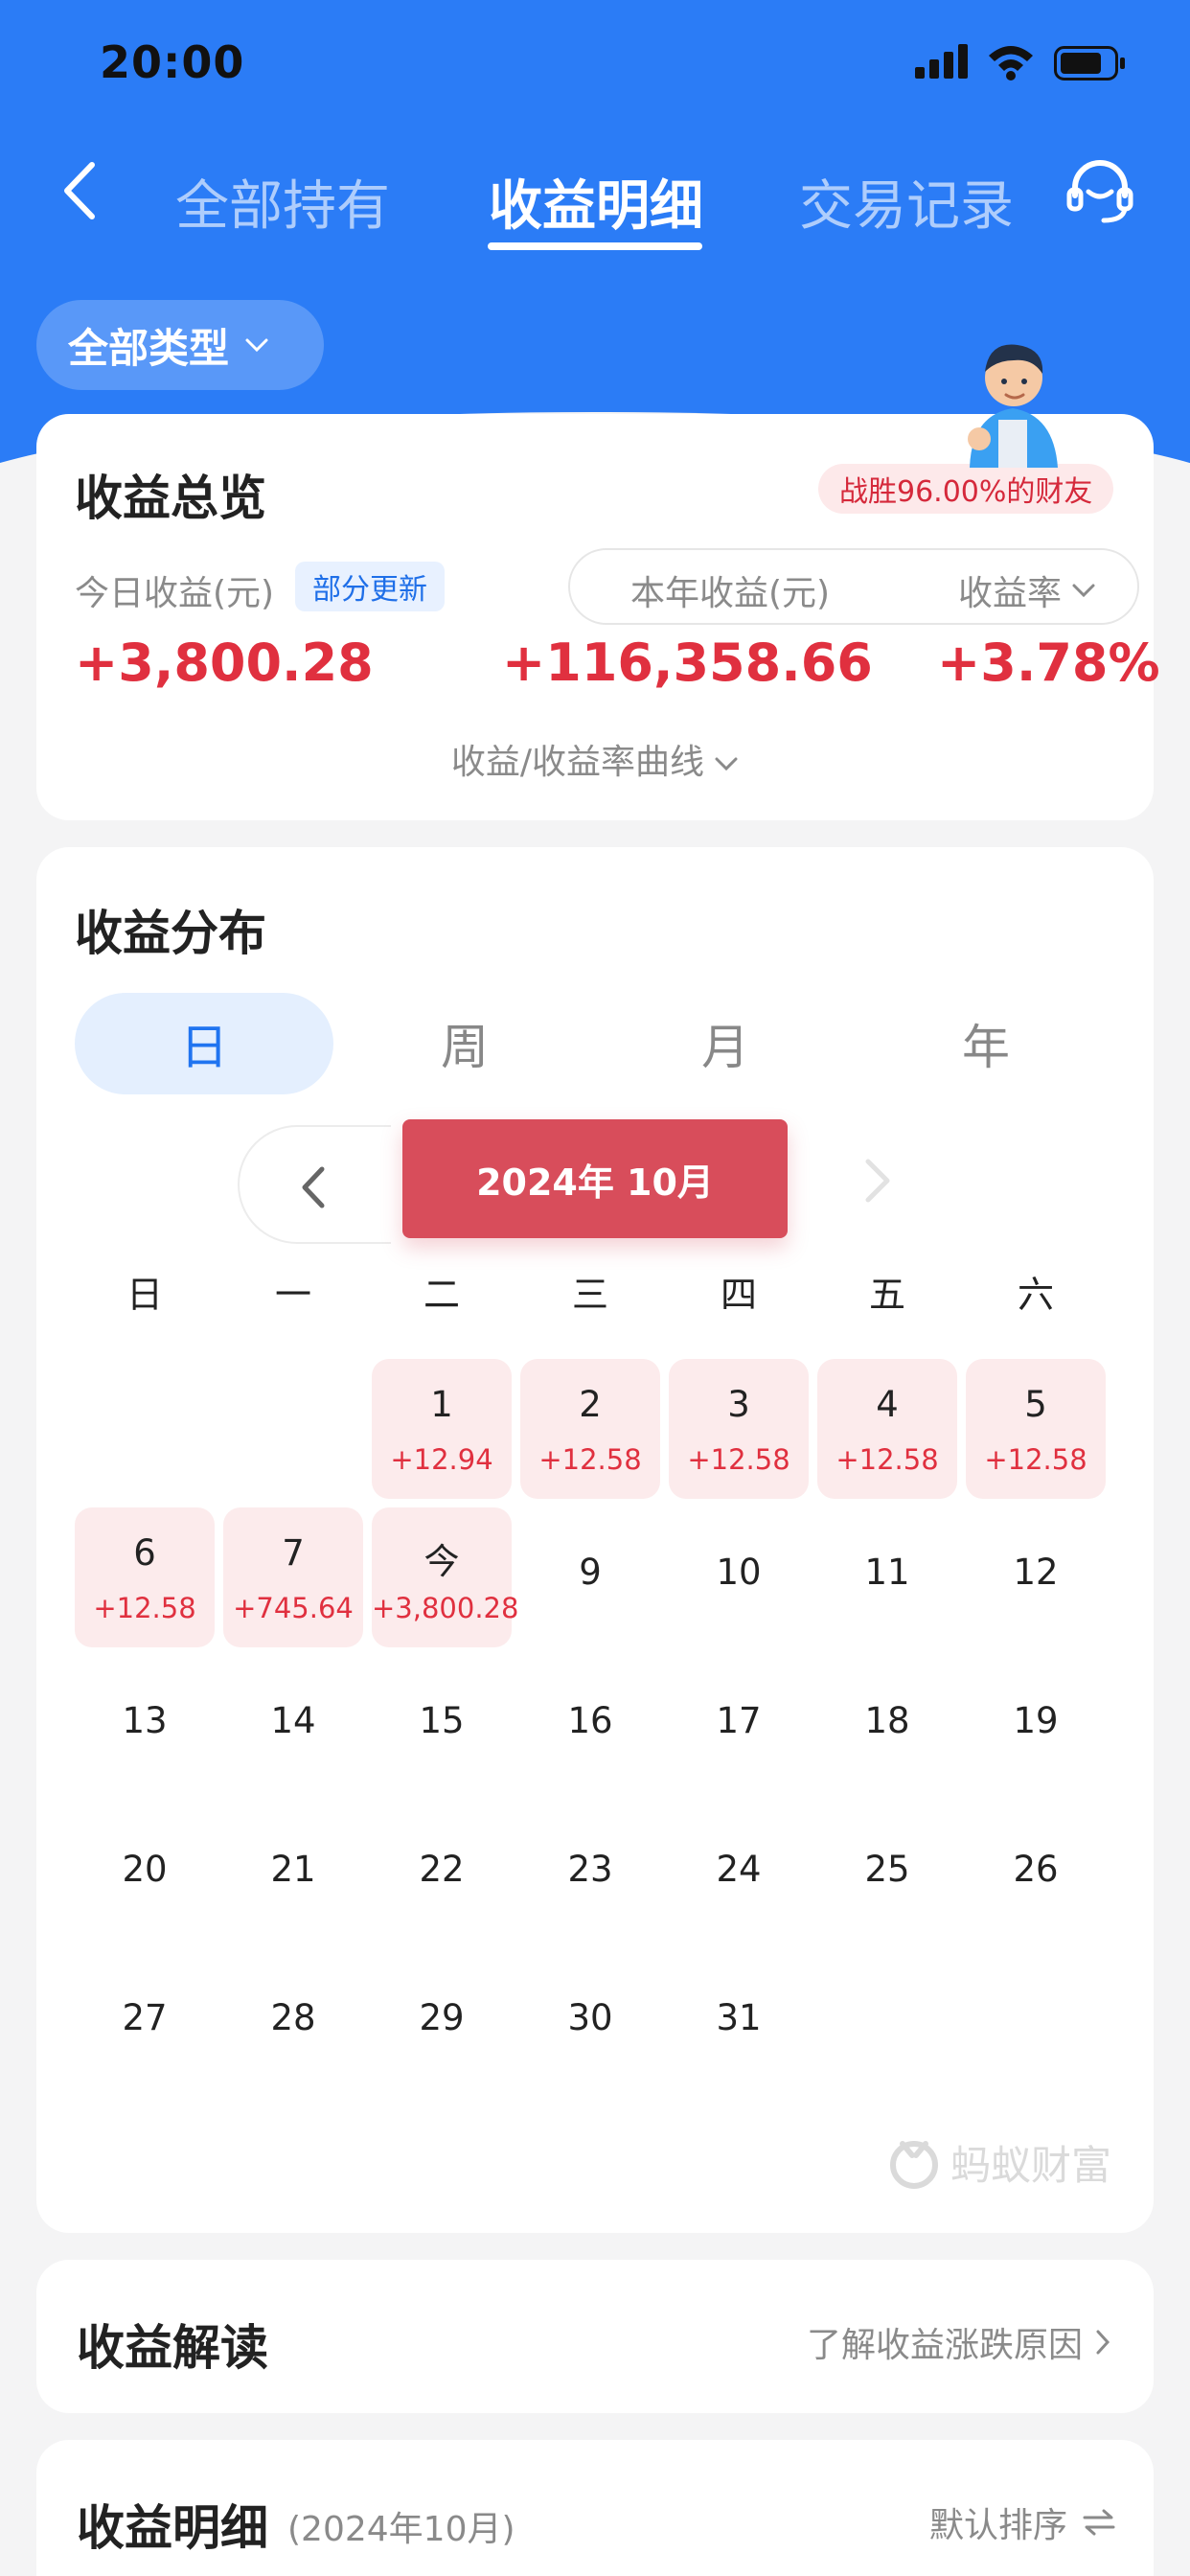 The height and width of the screenshot is (2576, 1190). I want to click on month-navigator: 2024年 10月, so click(595, 1181).